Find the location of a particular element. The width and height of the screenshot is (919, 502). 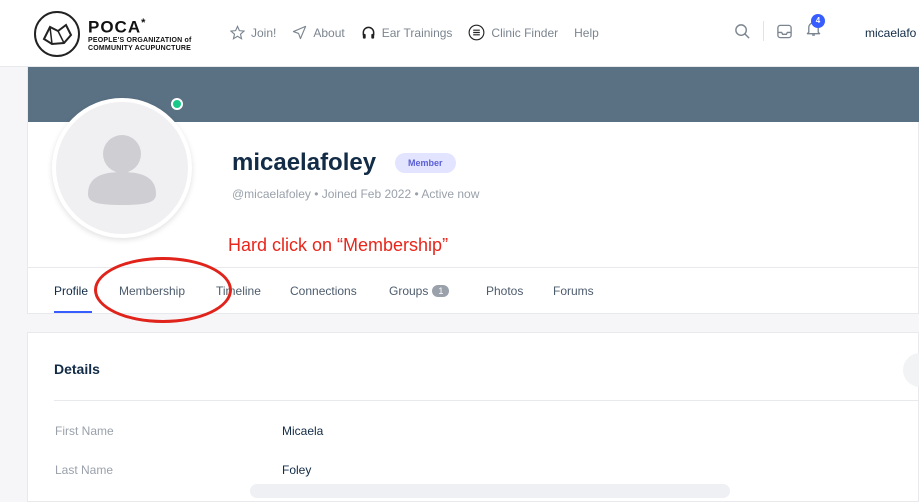

header-actions: 4 is located at coordinates (779, 28).